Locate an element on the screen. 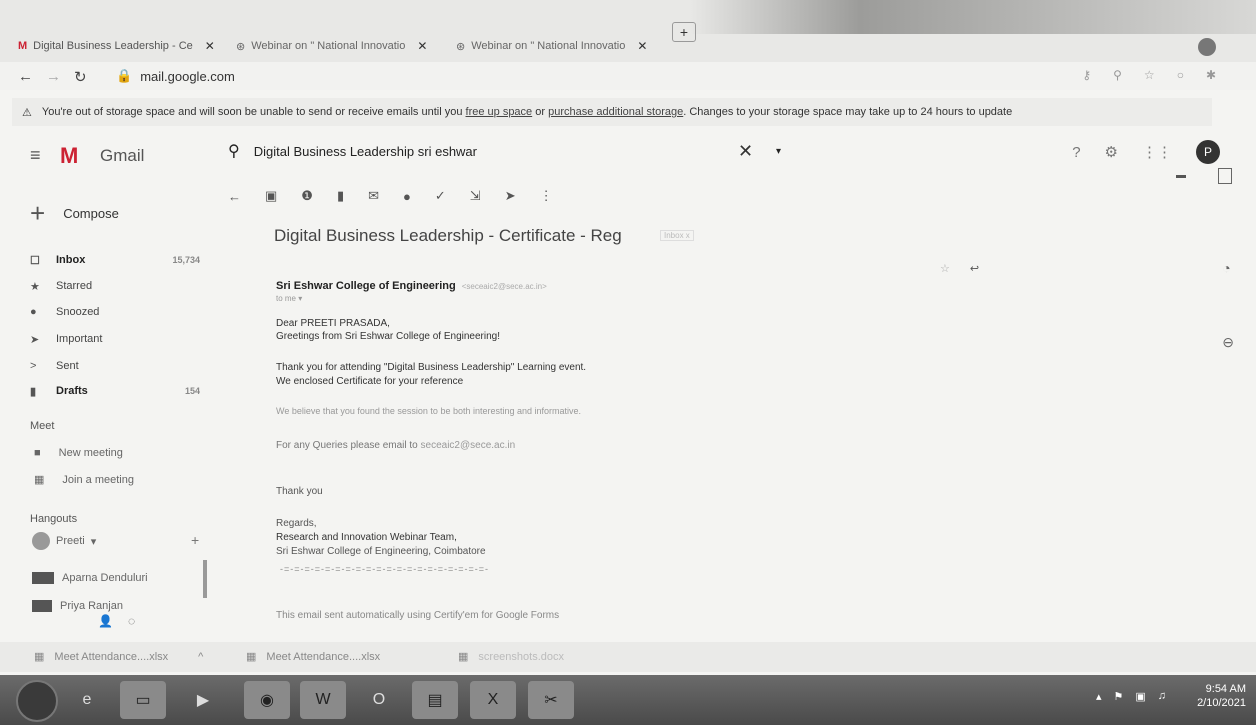 Image resolution: width=1256 pixels, height=725 pixels. back-icon: ← is located at coordinates (25, 76).